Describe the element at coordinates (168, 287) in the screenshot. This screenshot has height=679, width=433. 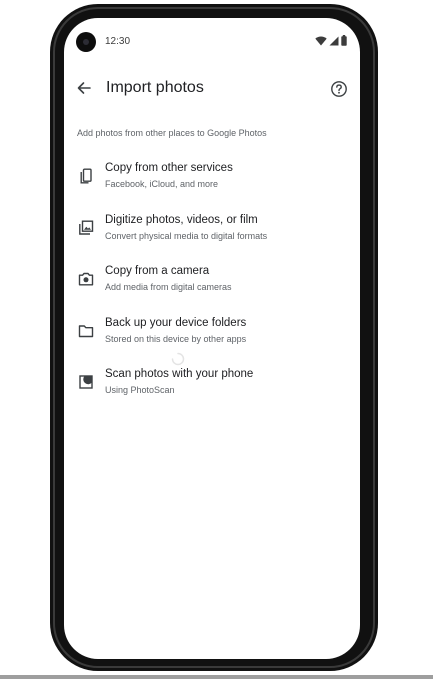
I see `option-subtitle: Add media from digital cameras` at that location.